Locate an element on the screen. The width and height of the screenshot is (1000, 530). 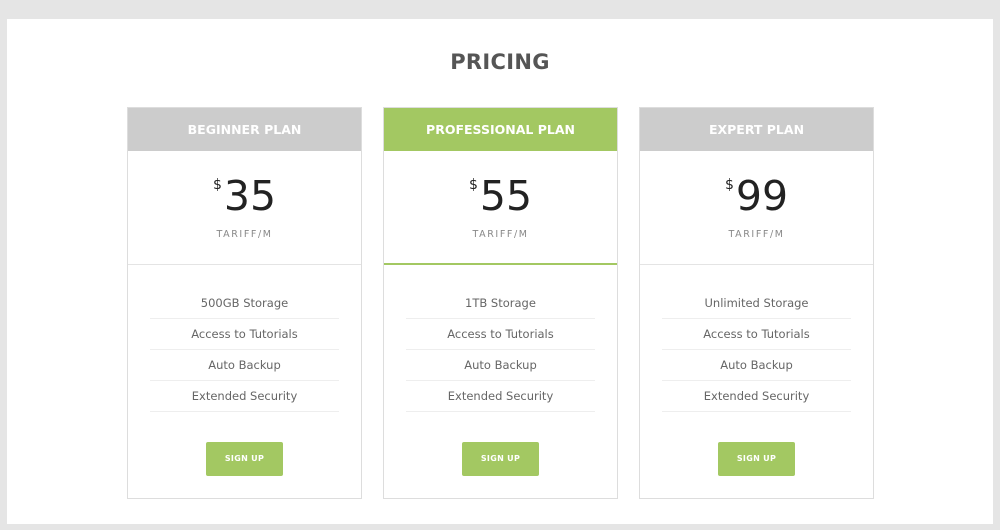
price: $35 is located at coordinates (244, 196).